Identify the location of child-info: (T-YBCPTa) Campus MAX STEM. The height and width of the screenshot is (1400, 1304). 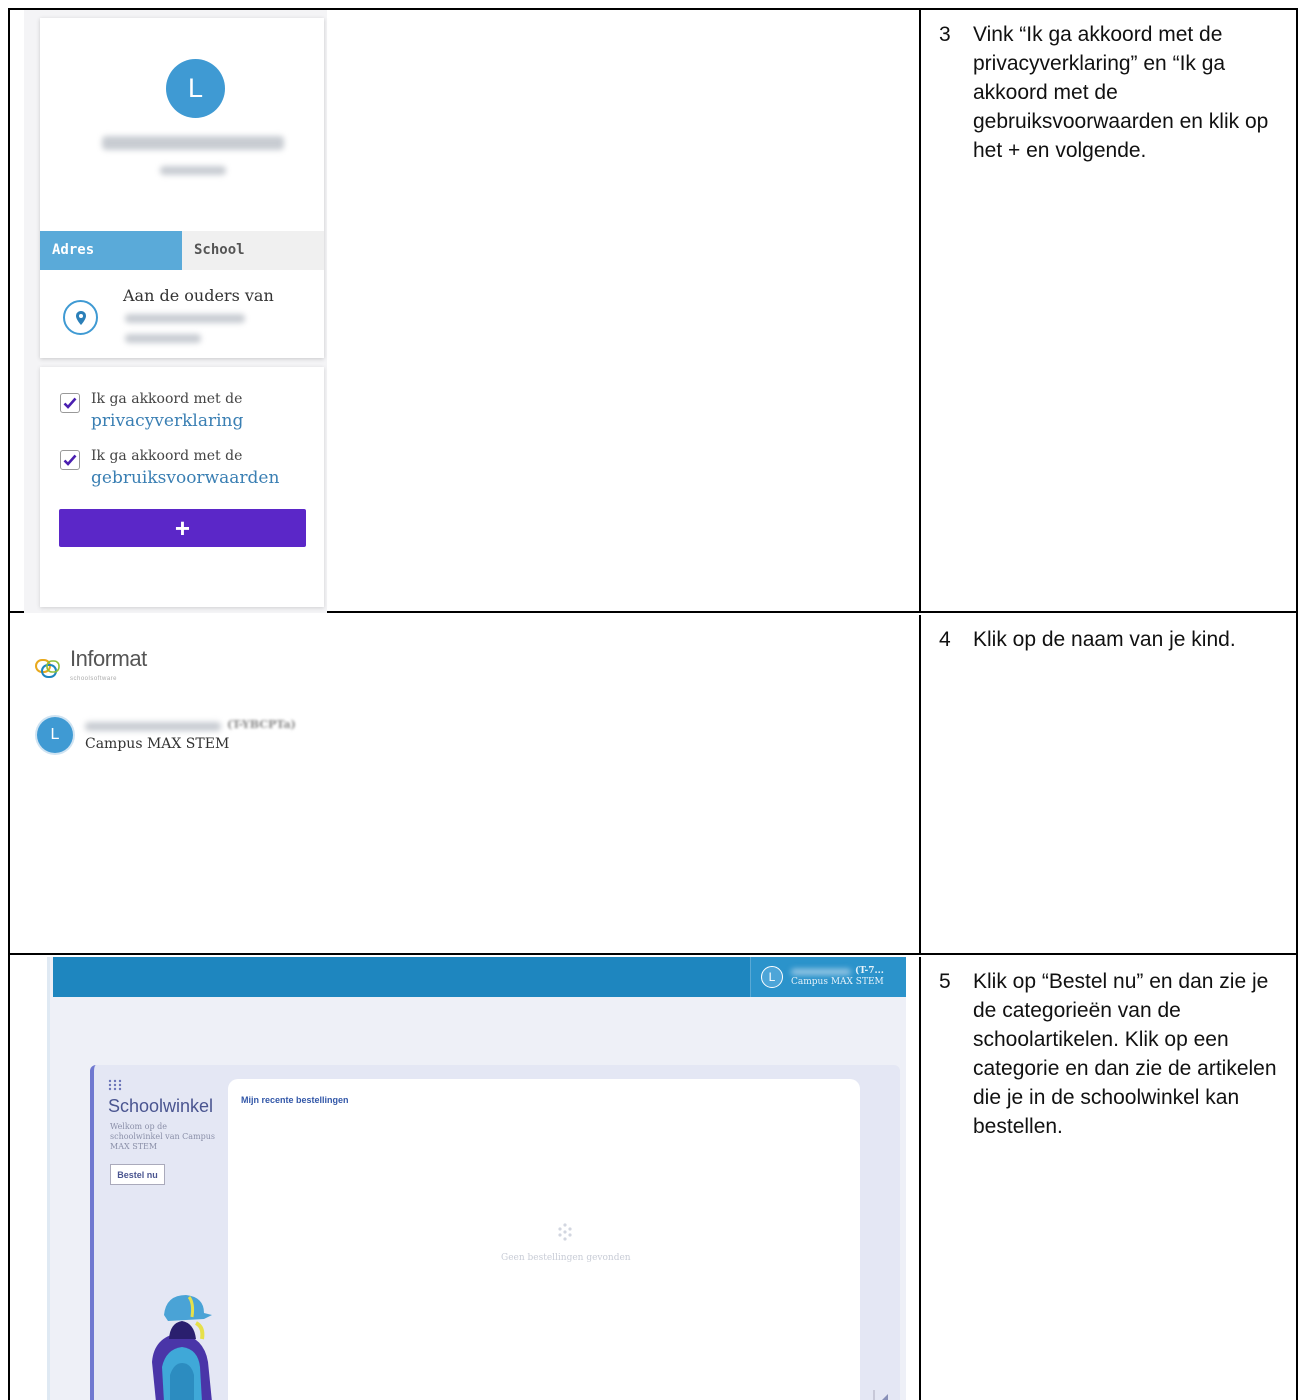
(195, 735).